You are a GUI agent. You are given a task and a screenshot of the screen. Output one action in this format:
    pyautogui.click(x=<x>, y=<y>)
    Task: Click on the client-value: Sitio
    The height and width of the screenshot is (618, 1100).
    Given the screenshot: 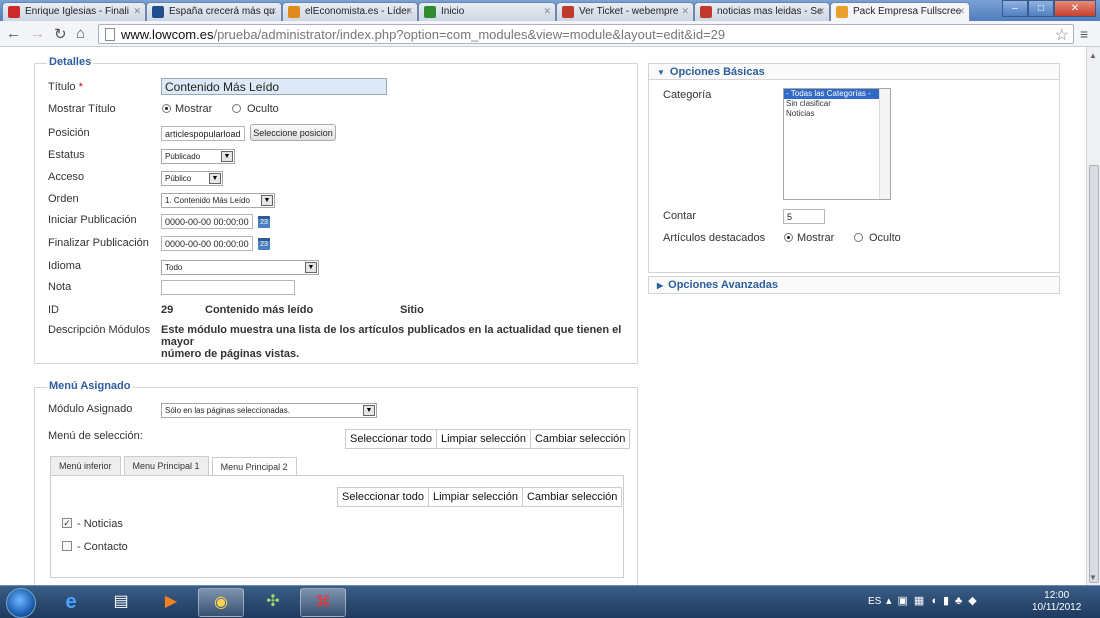 What is the action you would take?
    pyautogui.click(x=412, y=310)
    